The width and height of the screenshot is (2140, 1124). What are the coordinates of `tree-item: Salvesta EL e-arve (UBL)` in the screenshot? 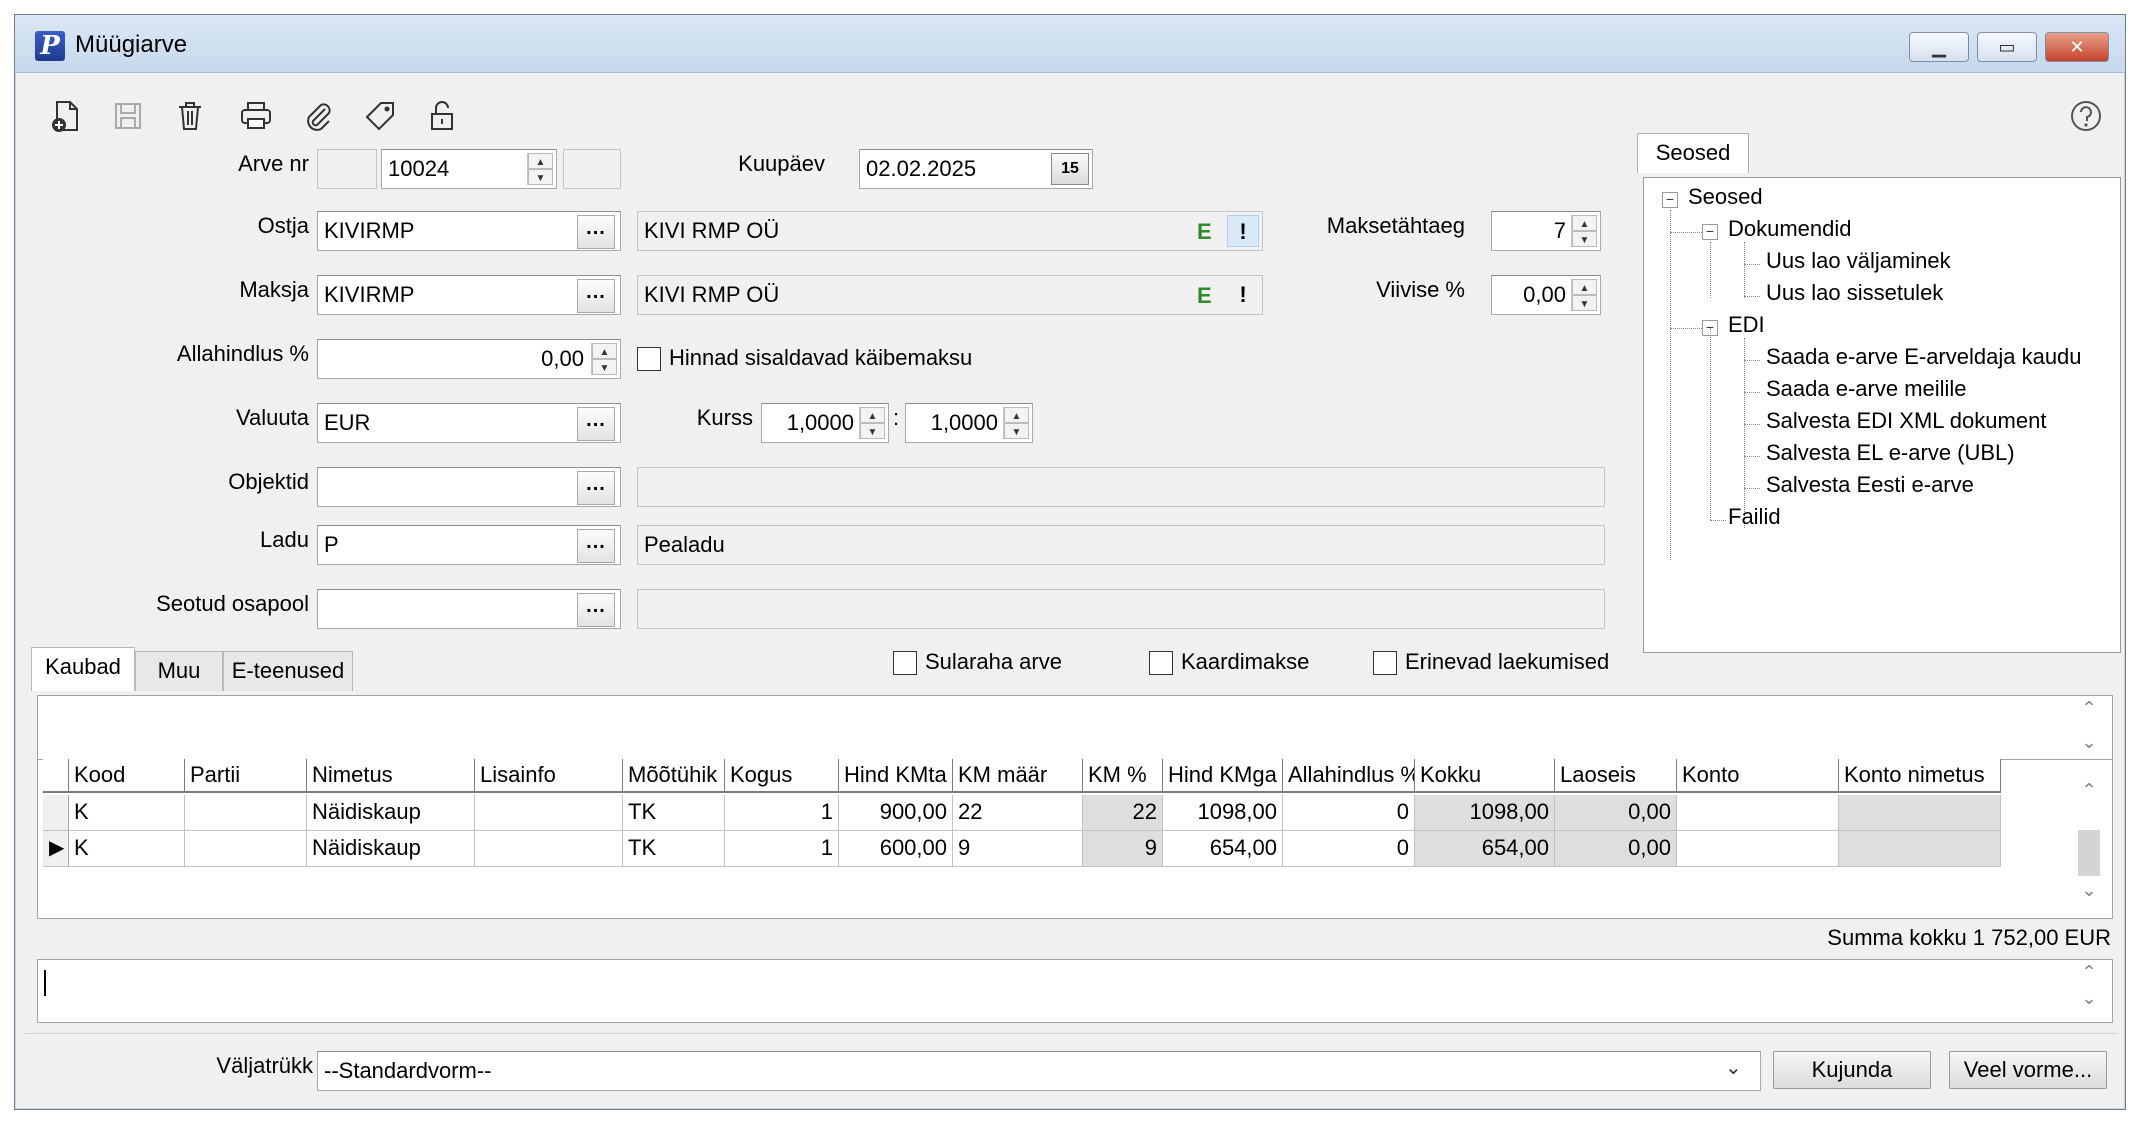 It's located at (1890, 453).